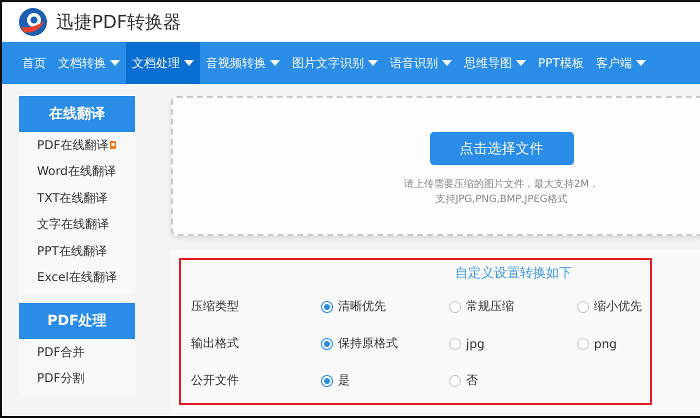  Describe the element at coordinates (113, 145) in the screenshot. I see `badge-icon` at that location.